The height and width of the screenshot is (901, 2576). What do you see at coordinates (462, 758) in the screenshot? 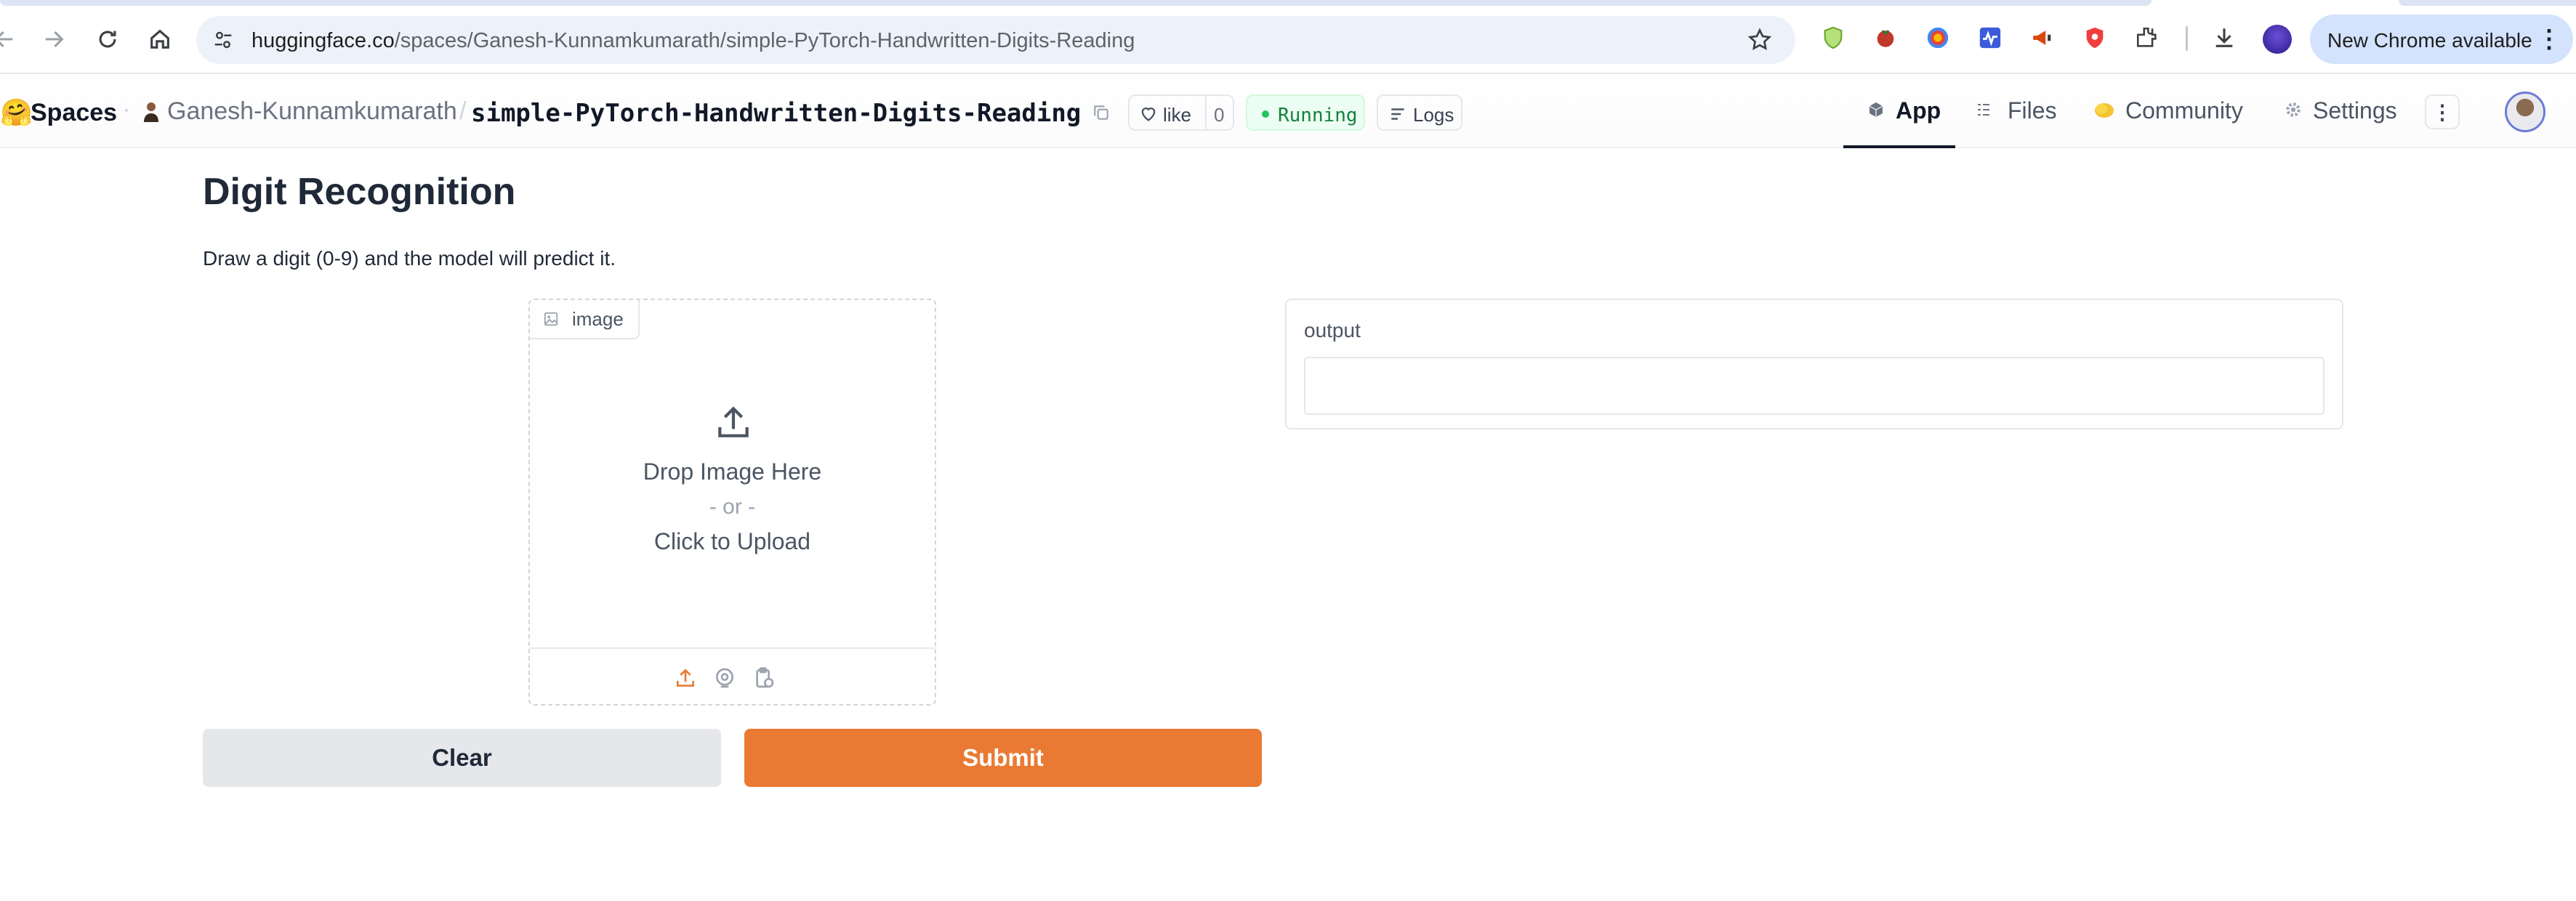
I see `clear-button: Clear` at bounding box center [462, 758].